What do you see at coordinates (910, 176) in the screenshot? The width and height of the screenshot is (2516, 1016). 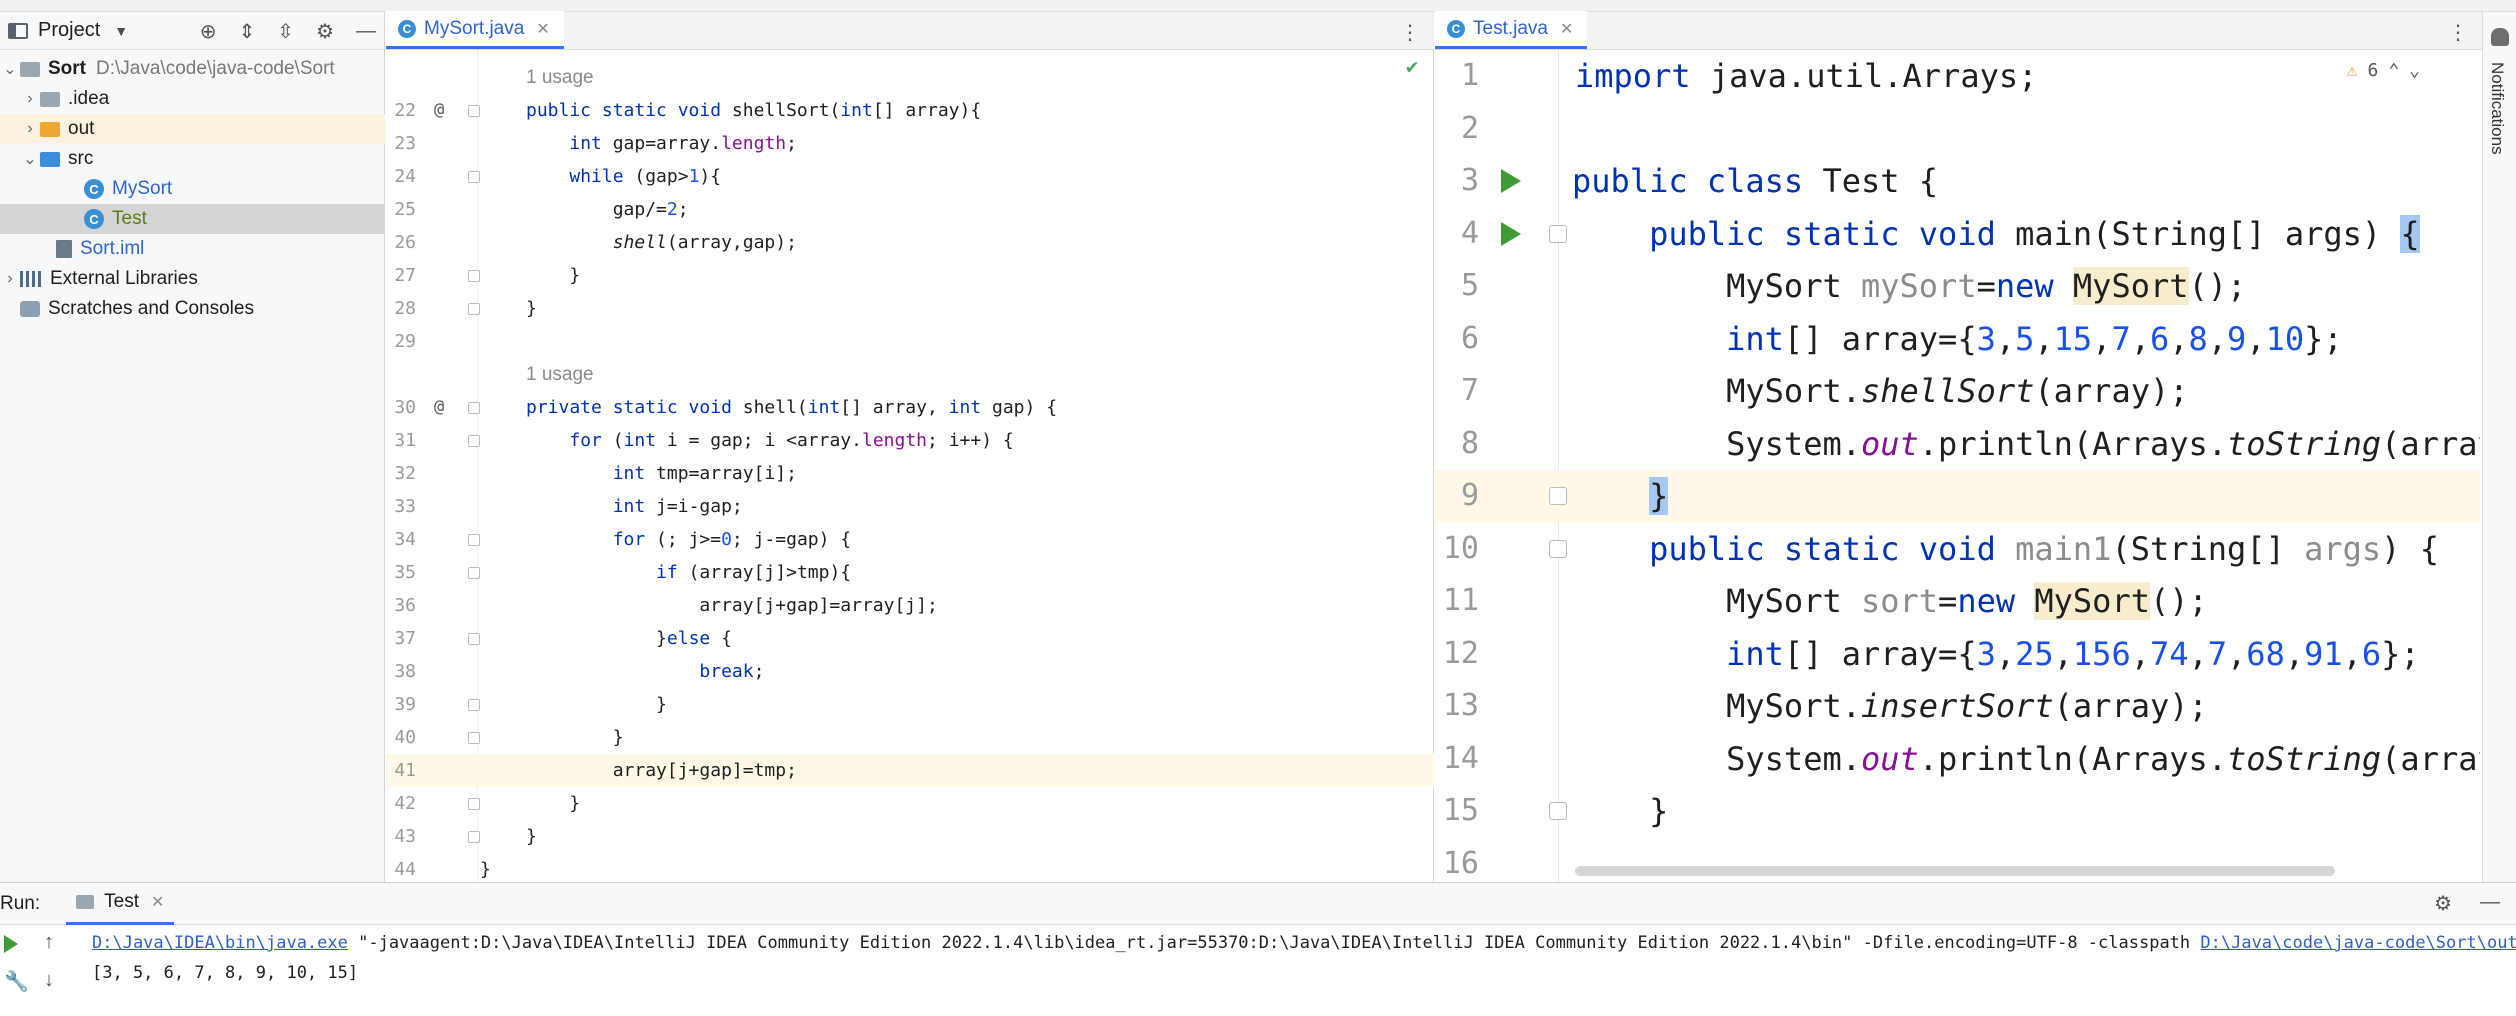 I see `code-line: 24 while (gap>1){` at bounding box center [910, 176].